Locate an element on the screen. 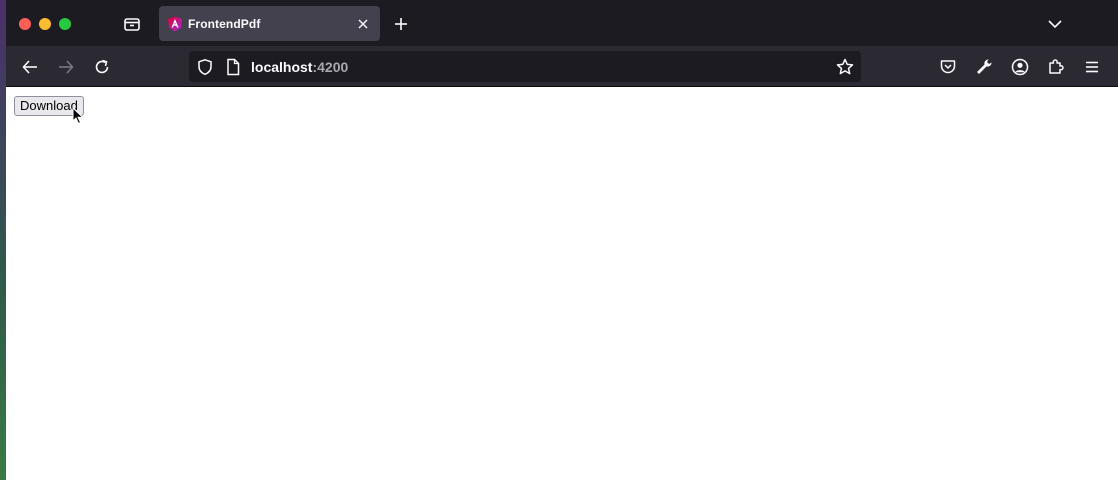  url-bar: localhost:4200 is located at coordinates (525, 66).